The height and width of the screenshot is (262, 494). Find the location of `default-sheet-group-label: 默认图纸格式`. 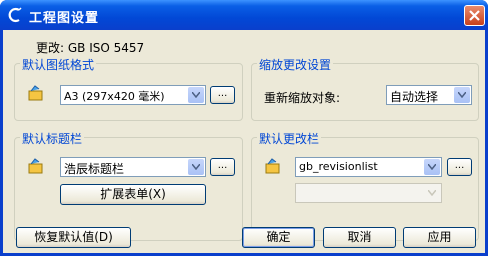

default-sheet-group-label: 默认图纸格式 is located at coordinates (58, 64).